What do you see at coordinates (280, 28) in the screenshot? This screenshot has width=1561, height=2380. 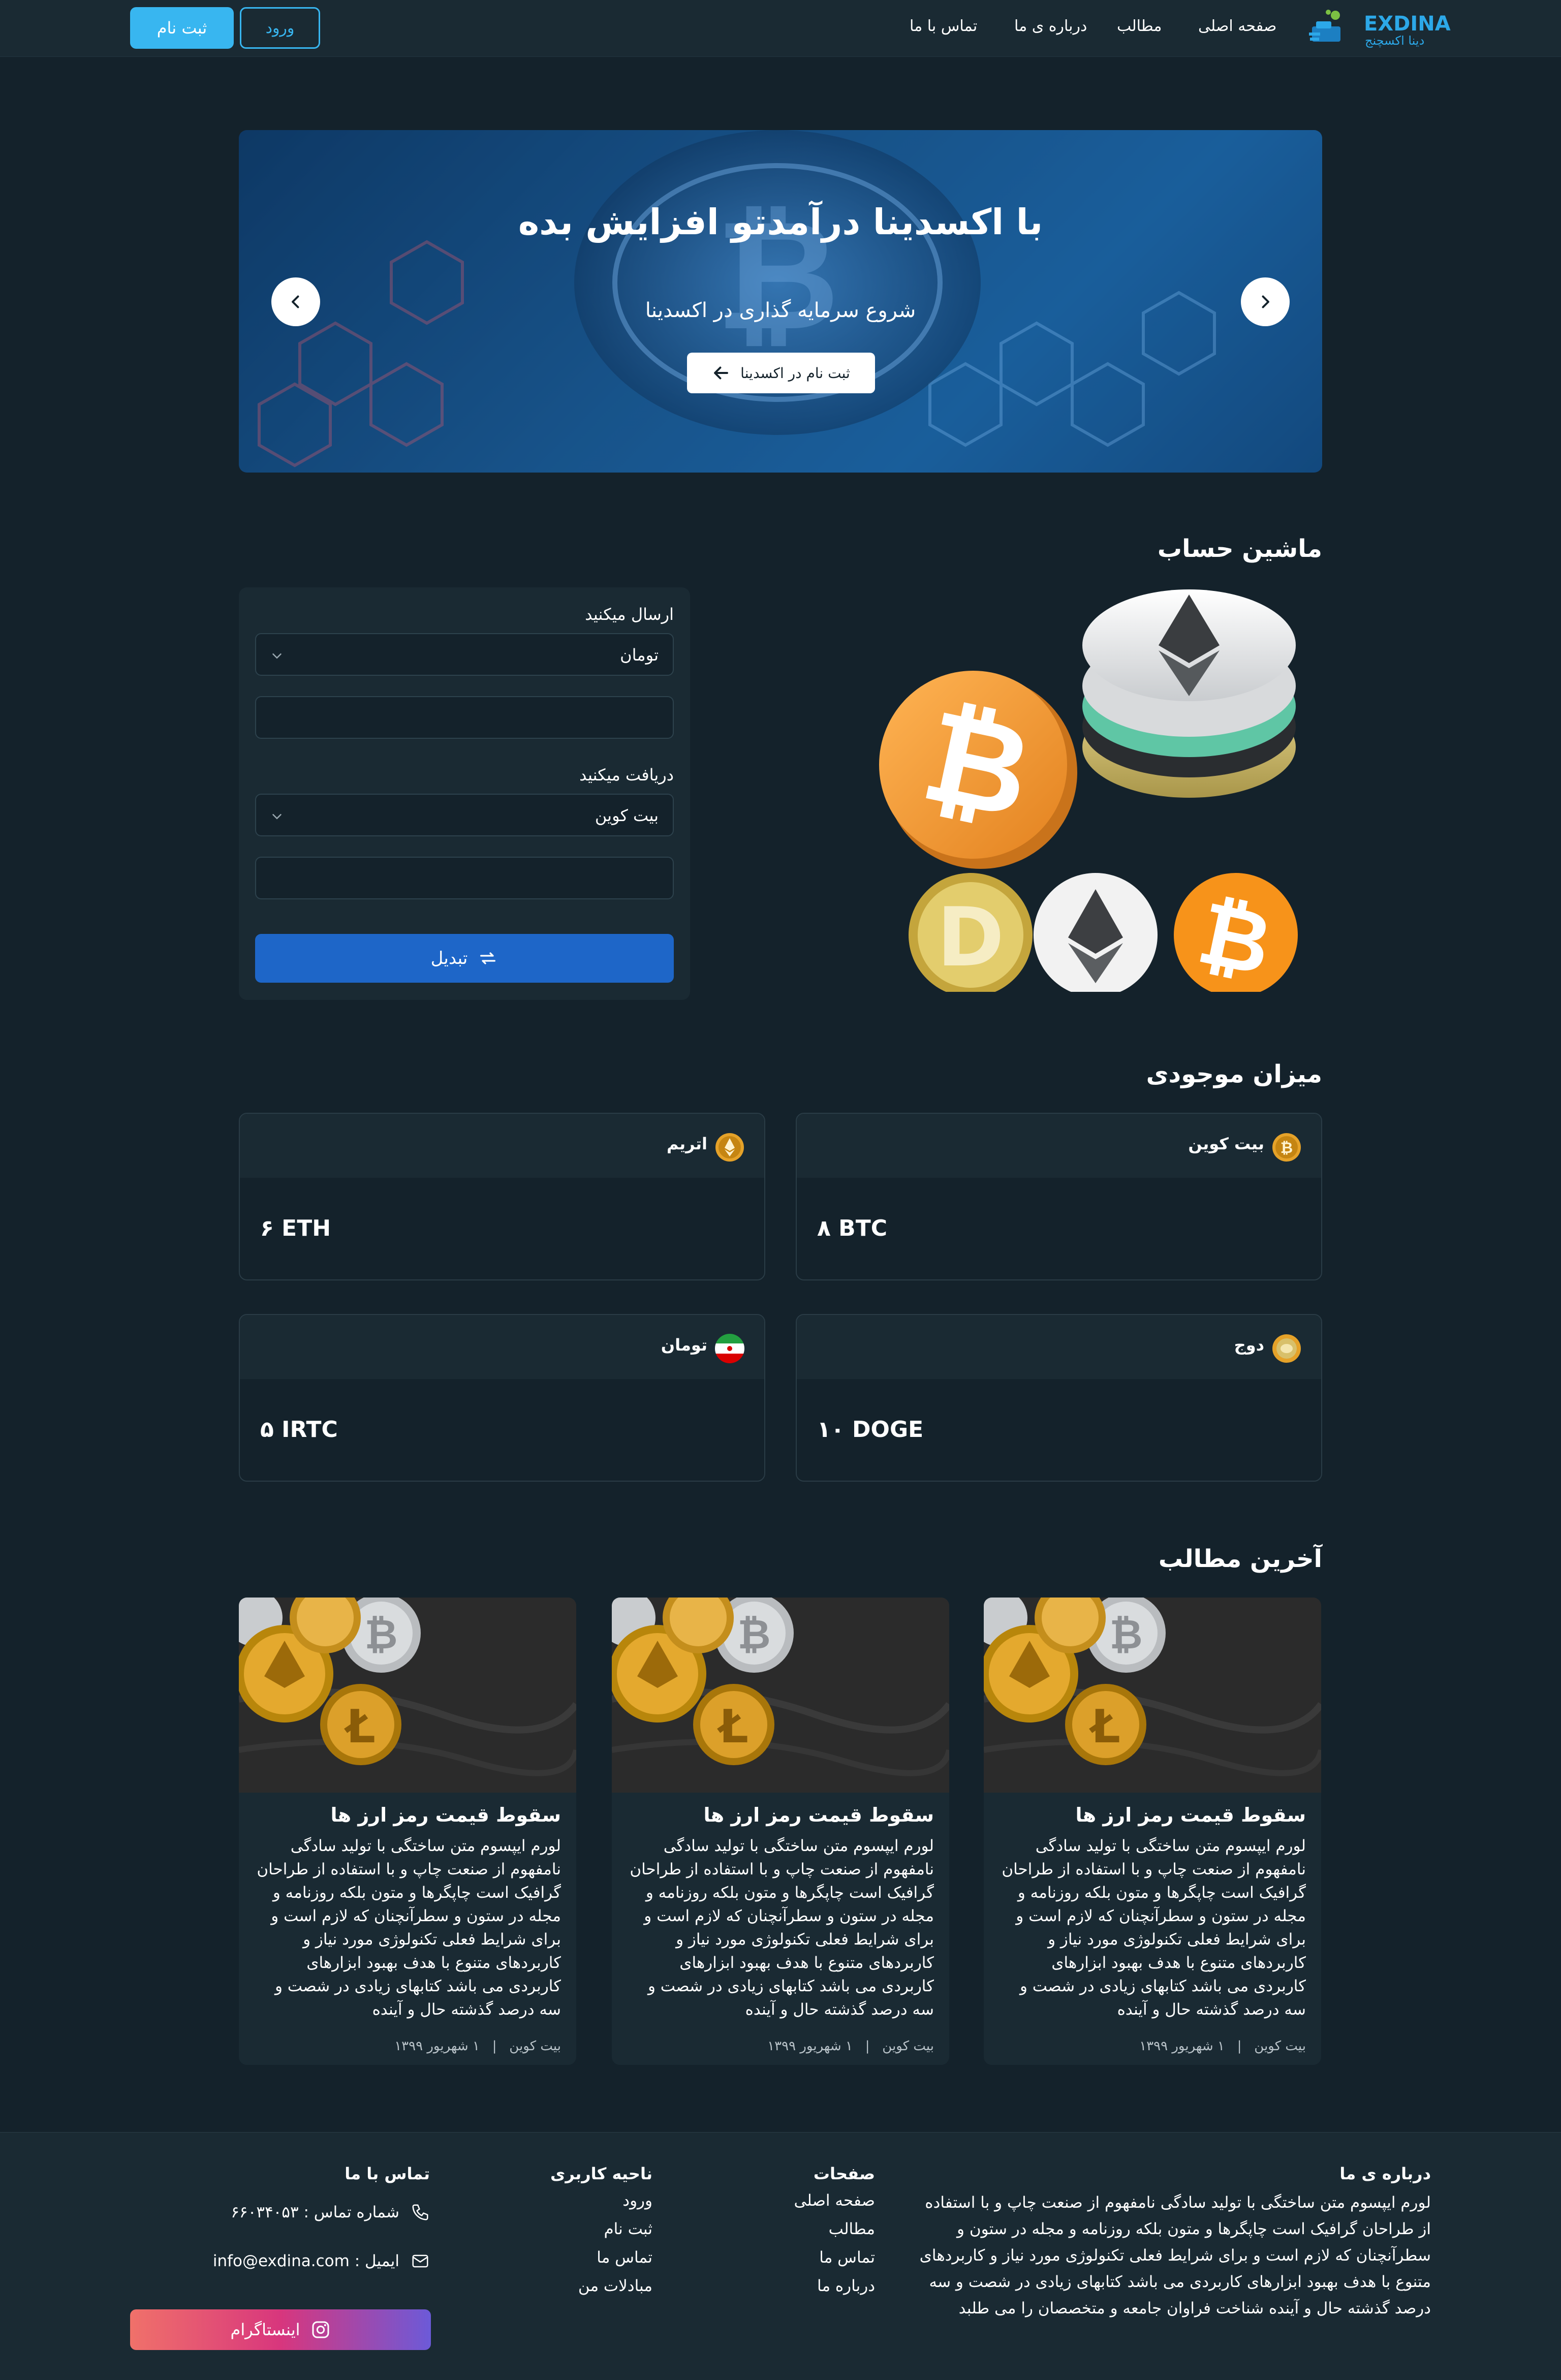 I see `login-button: ورود` at bounding box center [280, 28].